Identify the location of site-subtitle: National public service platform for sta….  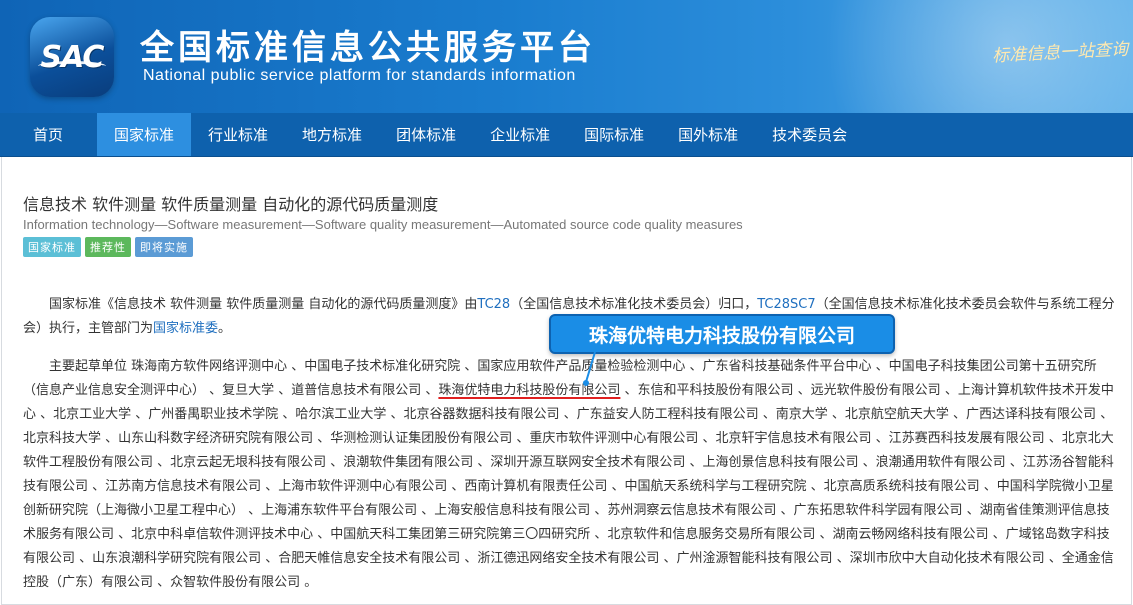
(359, 75).